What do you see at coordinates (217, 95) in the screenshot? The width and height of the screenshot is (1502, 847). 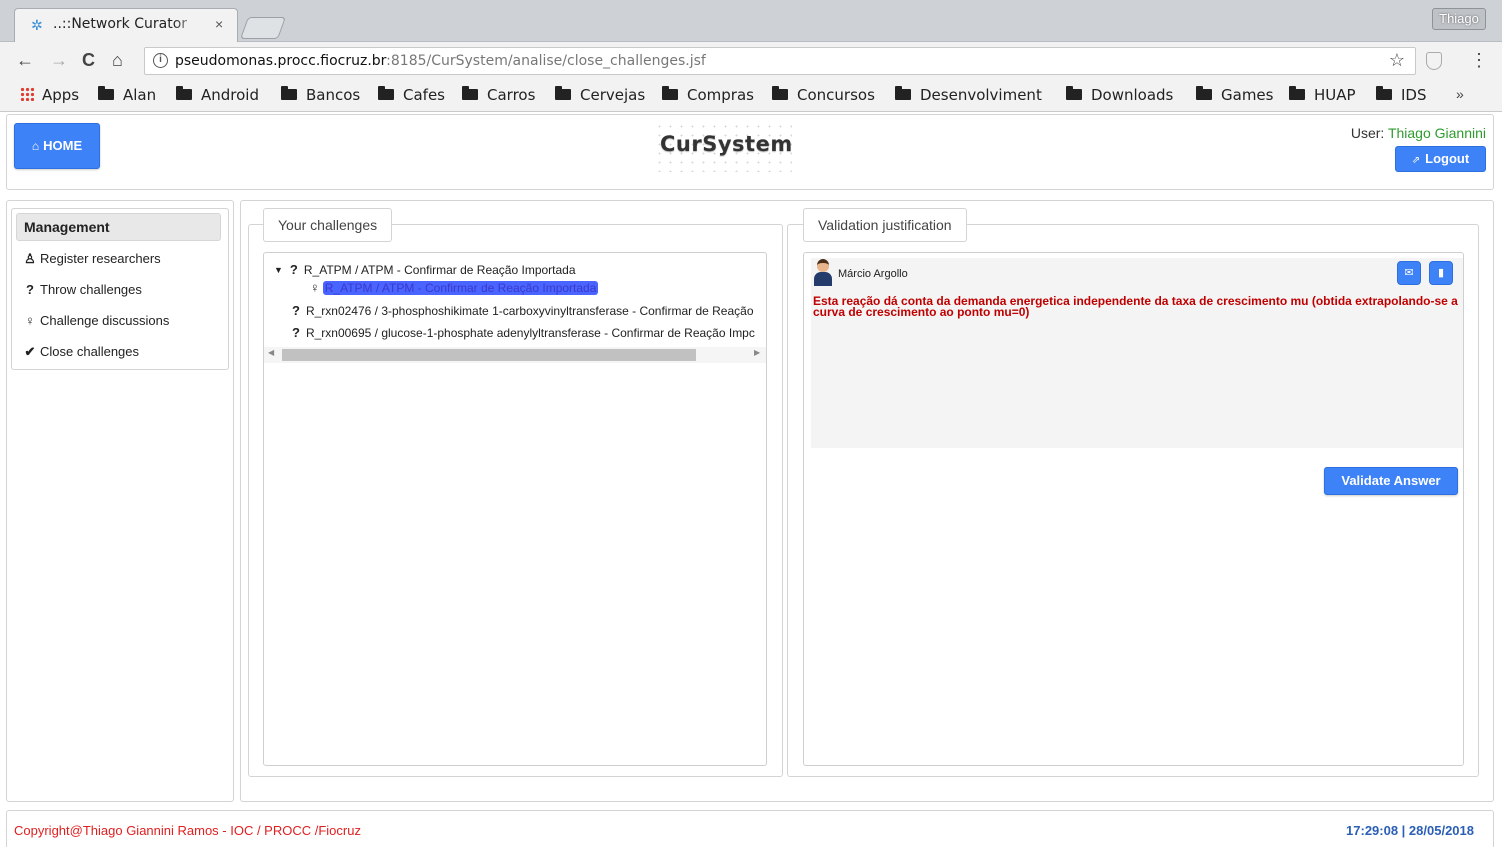 I see `bookmark-folder: Android` at bounding box center [217, 95].